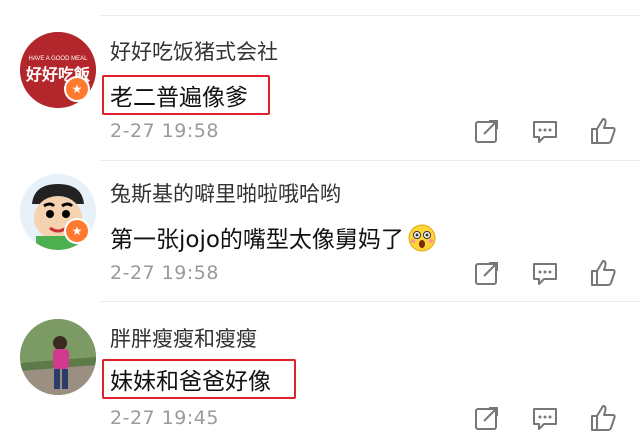  I want to click on comment-text: 妹妹和爸爸好像, so click(190, 382).